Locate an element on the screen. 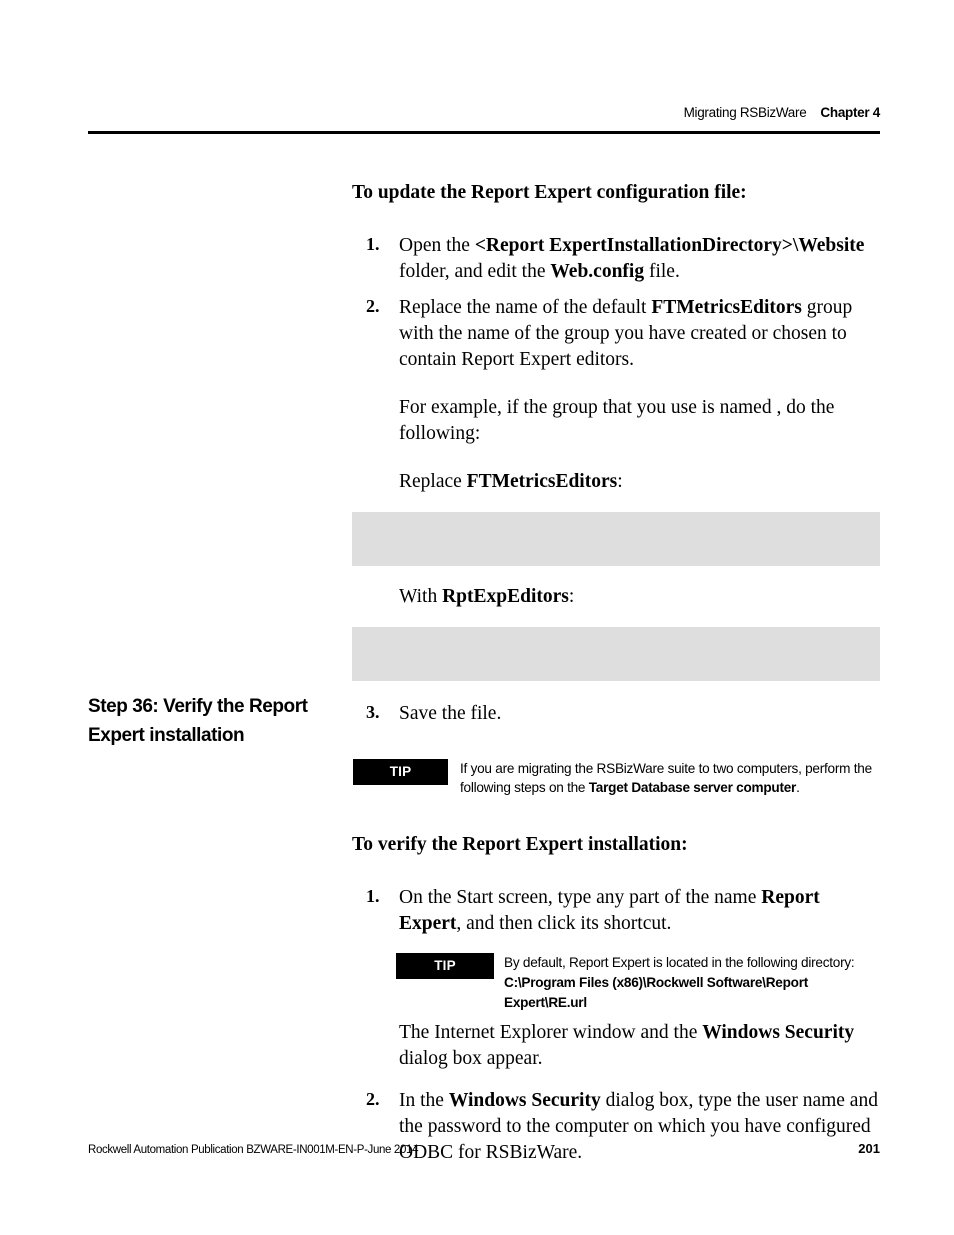  step-text-part: file. is located at coordinates (662, 272).